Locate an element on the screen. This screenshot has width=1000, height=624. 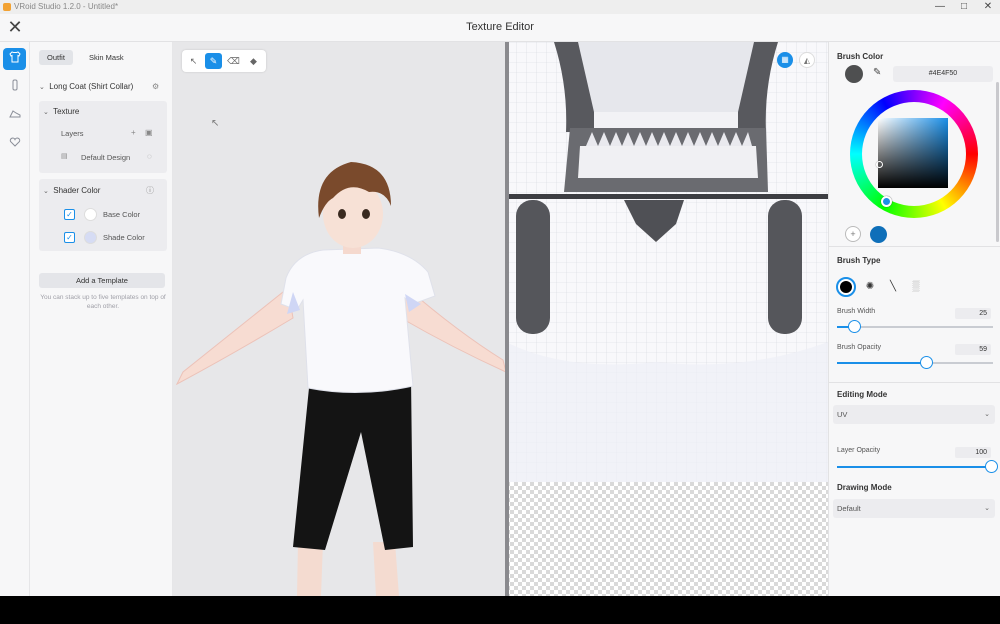
hex-color-field: #4E4F50 is located at coordinates (943, 74).